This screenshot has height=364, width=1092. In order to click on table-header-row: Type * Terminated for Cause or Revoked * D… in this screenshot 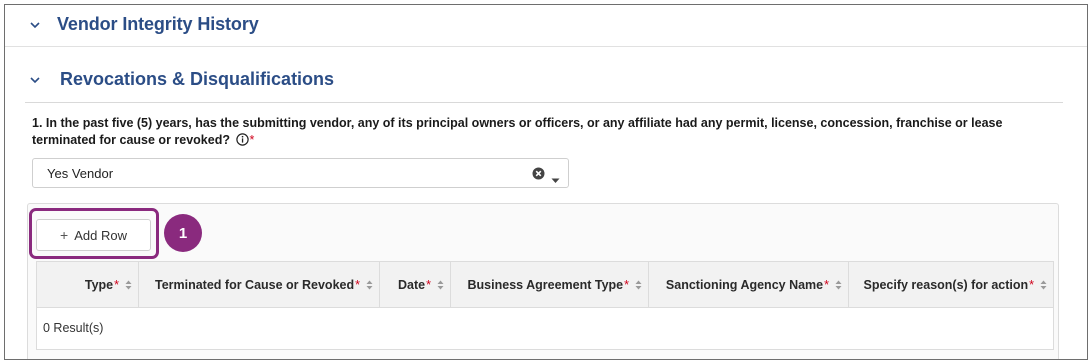, I will do `click(545, 285)`.